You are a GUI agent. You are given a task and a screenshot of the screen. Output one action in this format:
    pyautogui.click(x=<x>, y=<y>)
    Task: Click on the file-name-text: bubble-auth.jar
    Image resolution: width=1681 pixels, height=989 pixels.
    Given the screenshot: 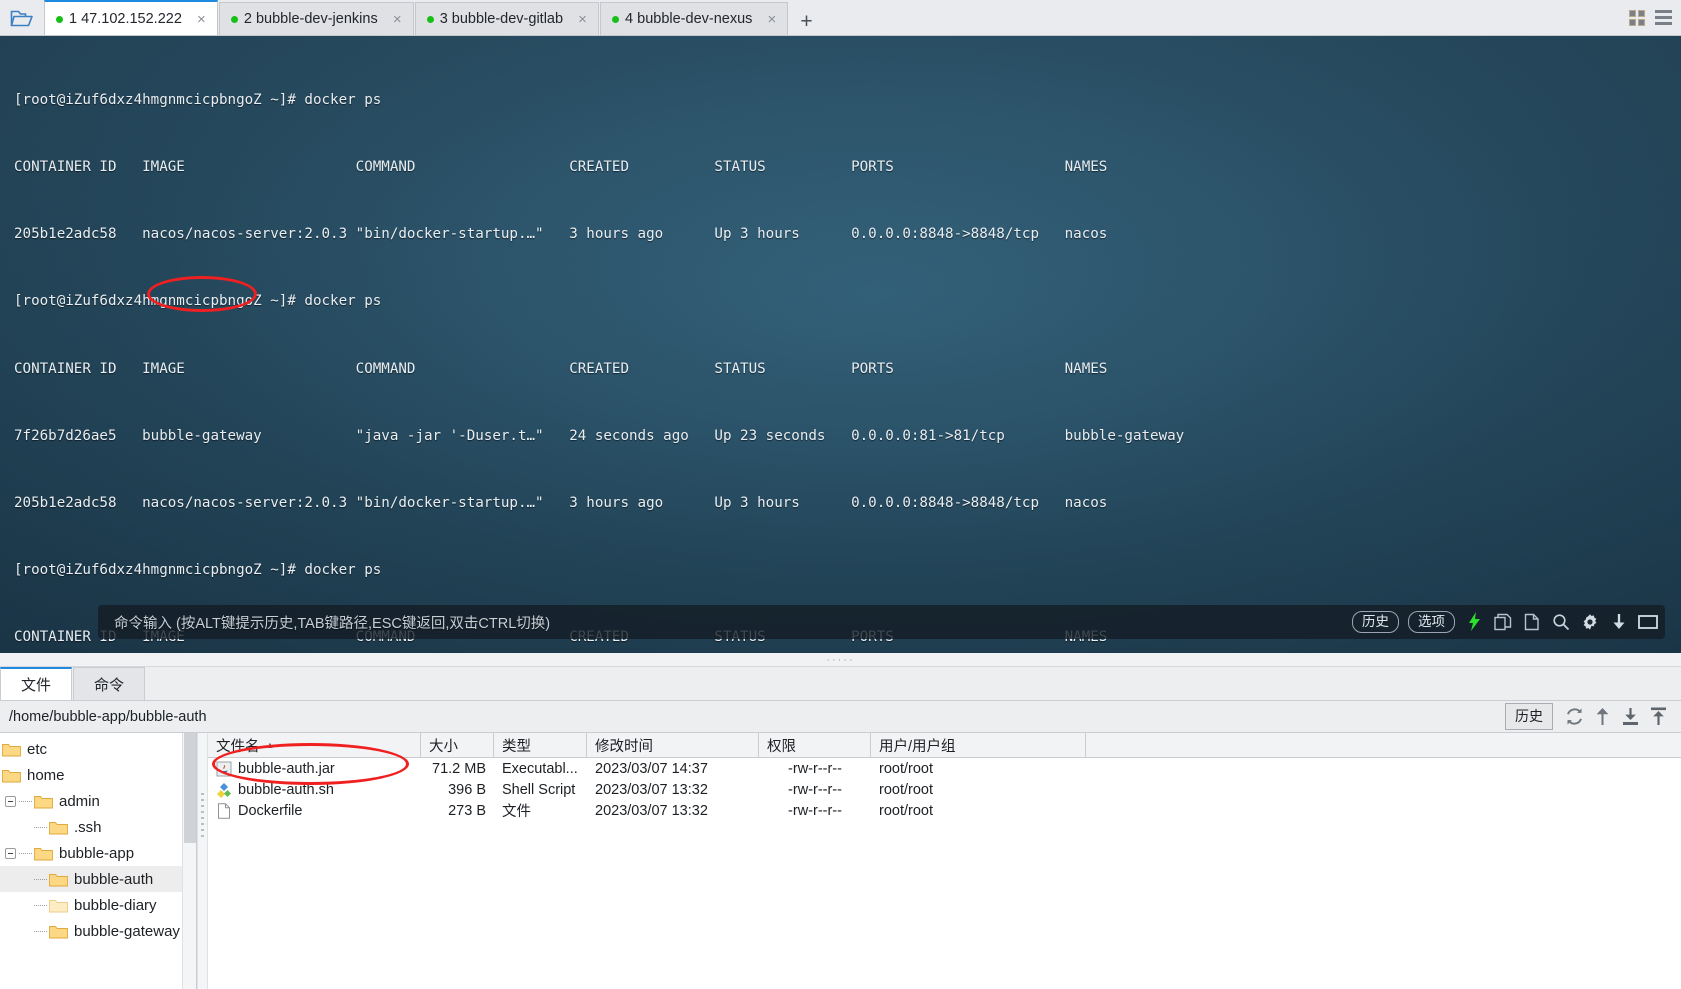 What is the action you would take?
    pyautogui.click(x=286, y=768)
    